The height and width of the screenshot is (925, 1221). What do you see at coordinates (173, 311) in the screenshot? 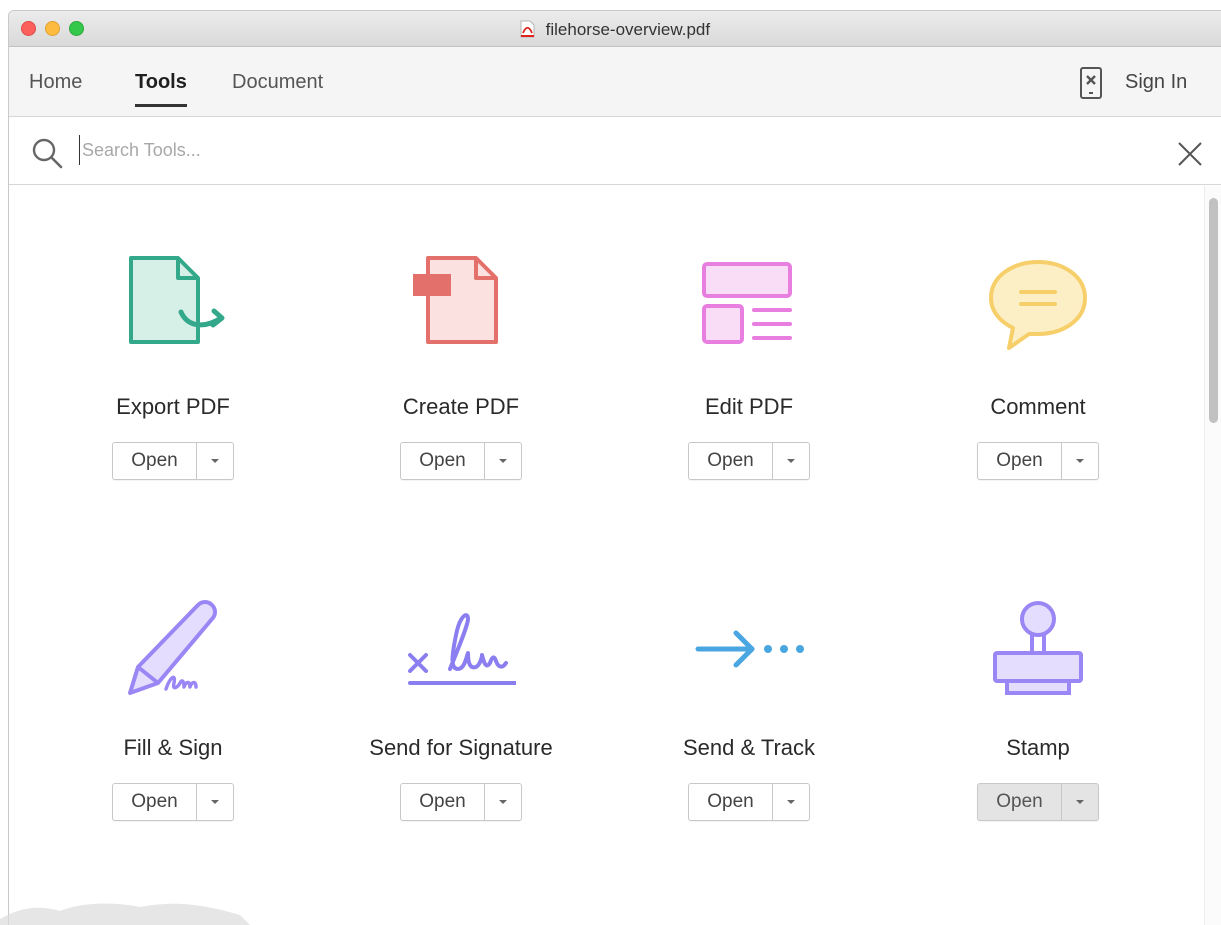
I see `export-pdf-icon` at bounding box center [173, 311].